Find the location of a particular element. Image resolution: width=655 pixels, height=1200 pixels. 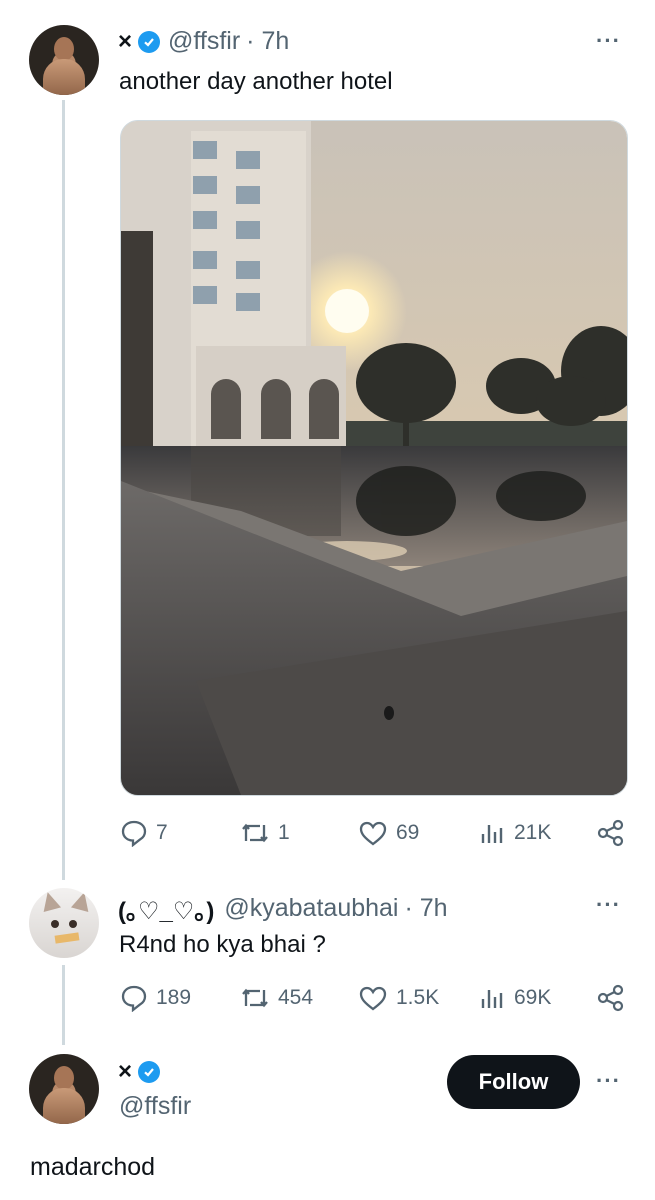

views-button: 69K is located at coordinates (514, 998).